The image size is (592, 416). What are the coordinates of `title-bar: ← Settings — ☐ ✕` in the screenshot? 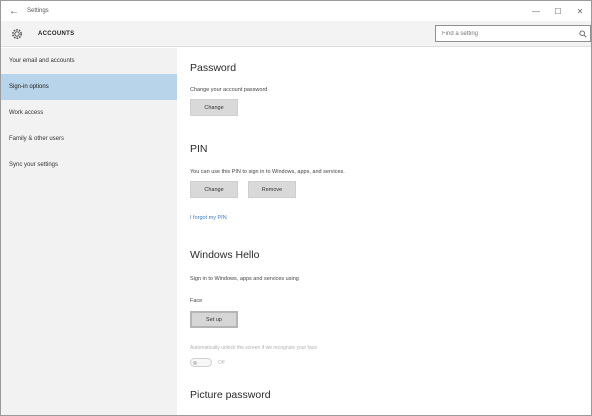 It's located at (296, 11).